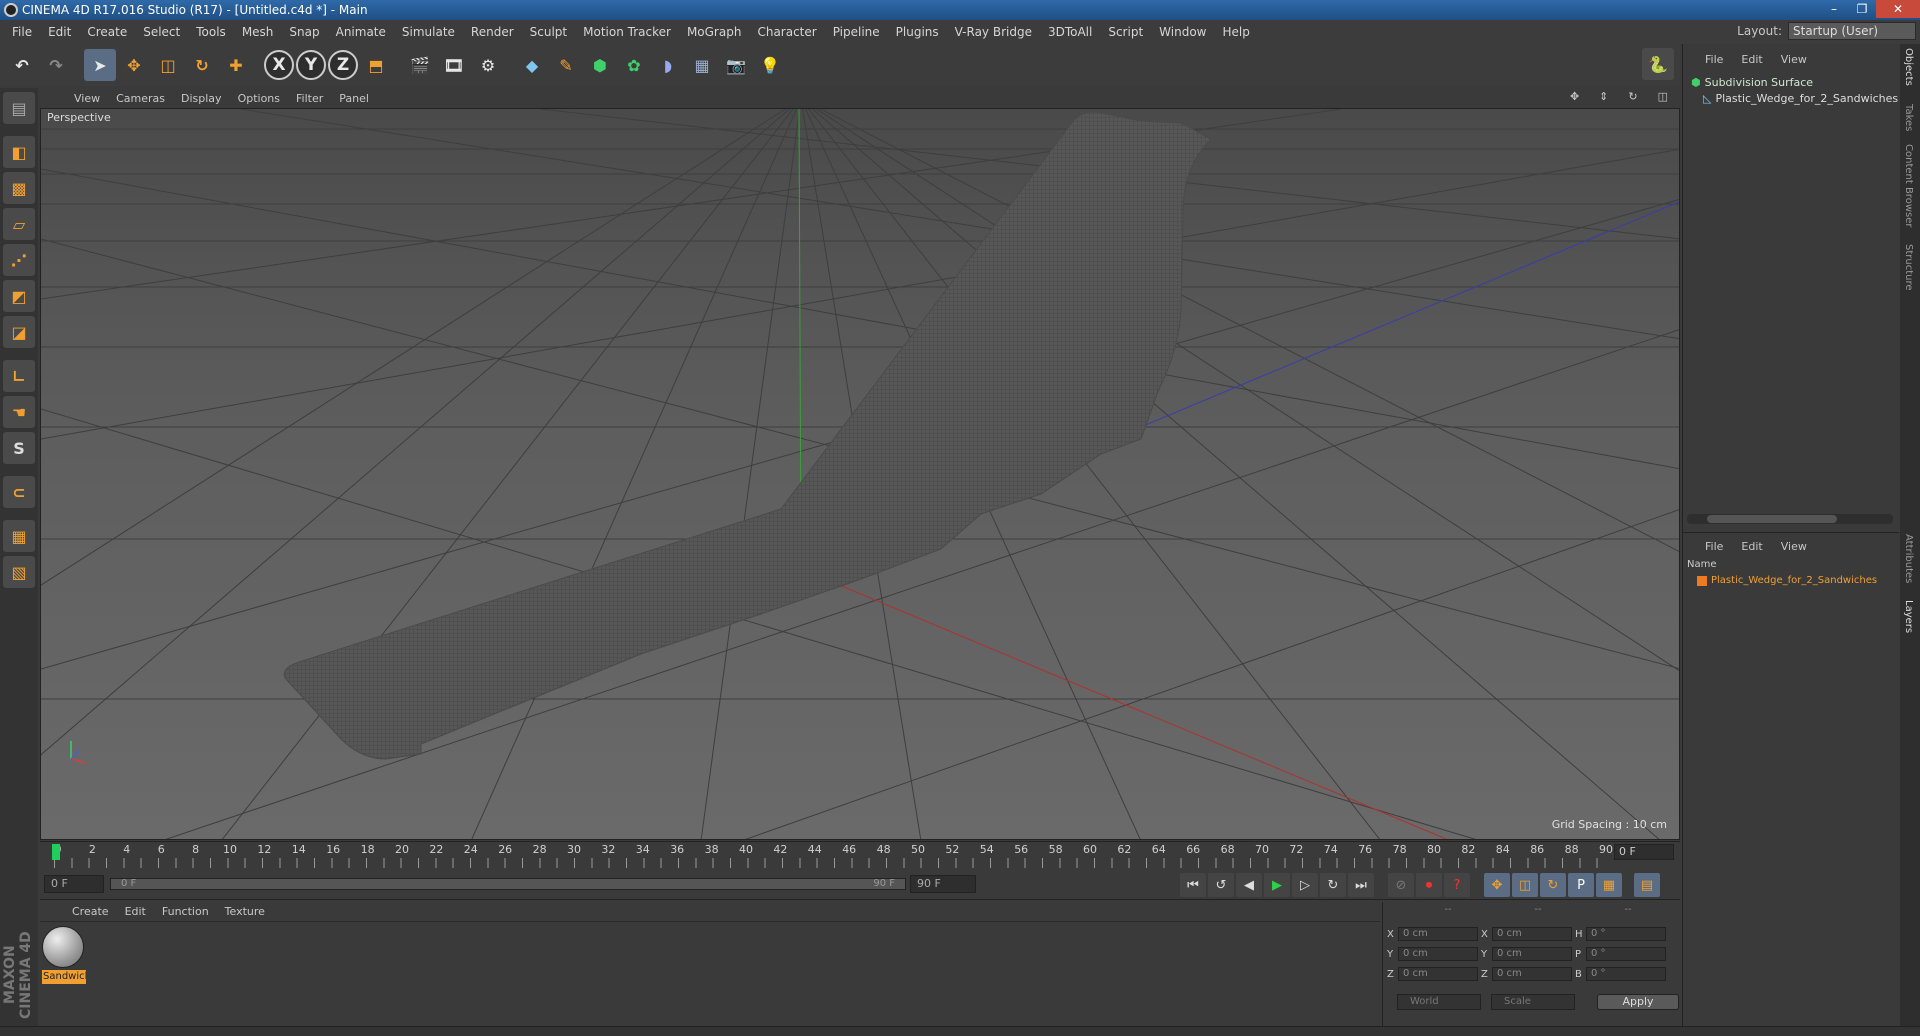 Image resolution: width=1920 pixels, height=1036 pixels. I want to click on viewport-menu-panel: Panel, so click(354, 98).